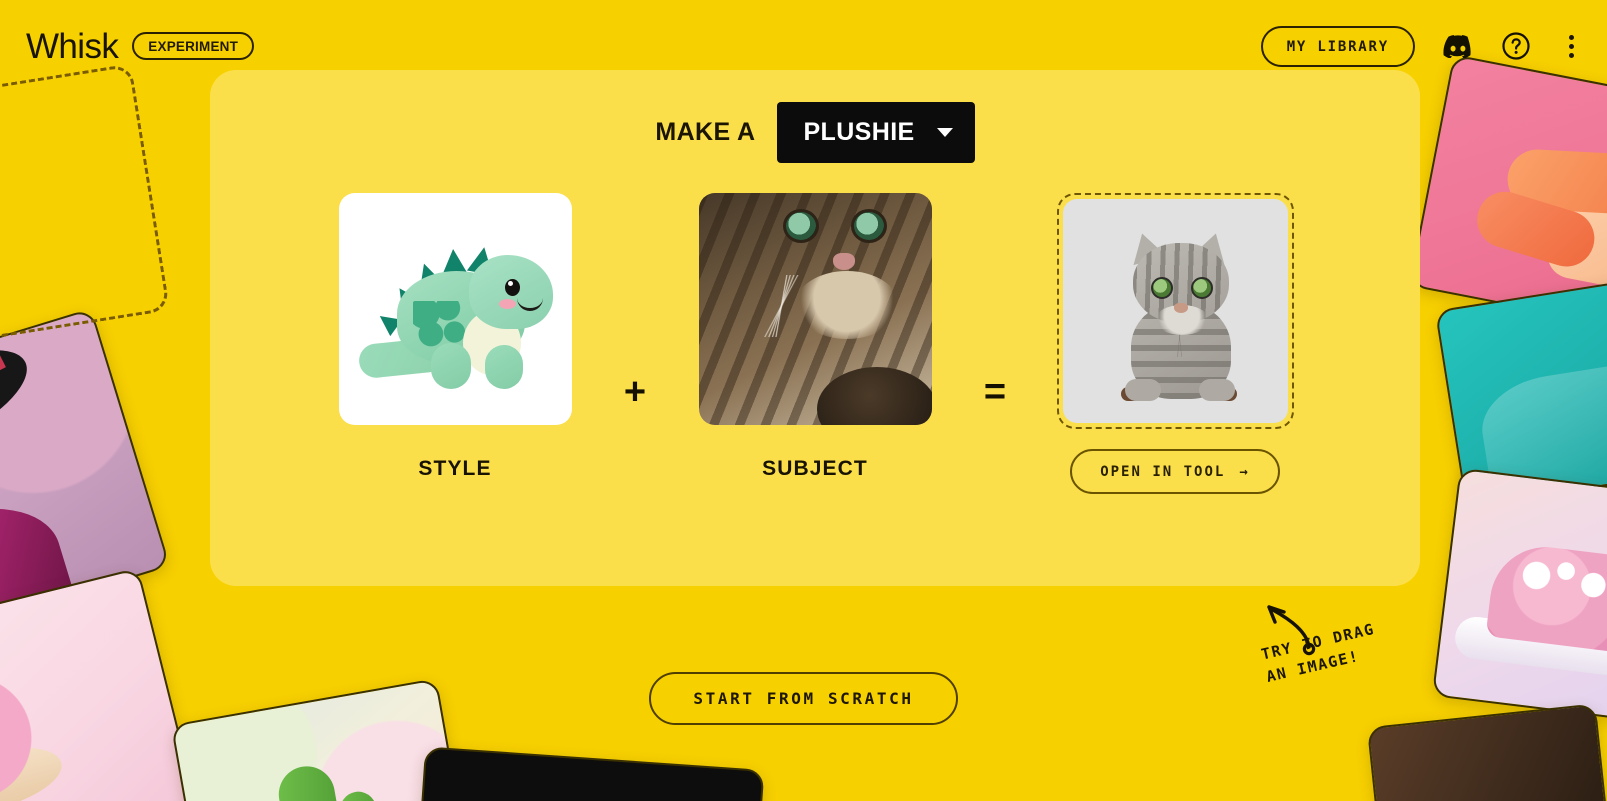 The image size is (1607, 801). I want to click on start-from-scratch-button: START FROM SCRATCH, so click(803, 698).